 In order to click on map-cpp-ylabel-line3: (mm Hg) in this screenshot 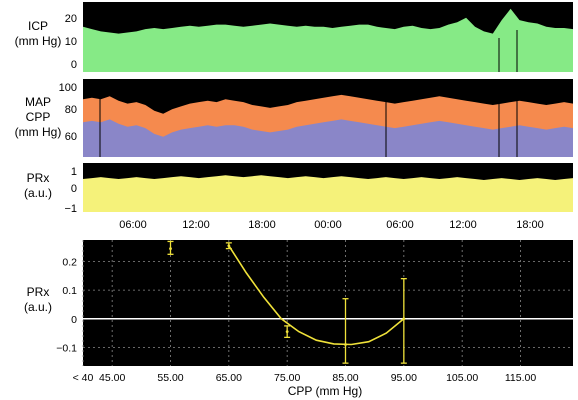, I will do `click(38, 132)`.